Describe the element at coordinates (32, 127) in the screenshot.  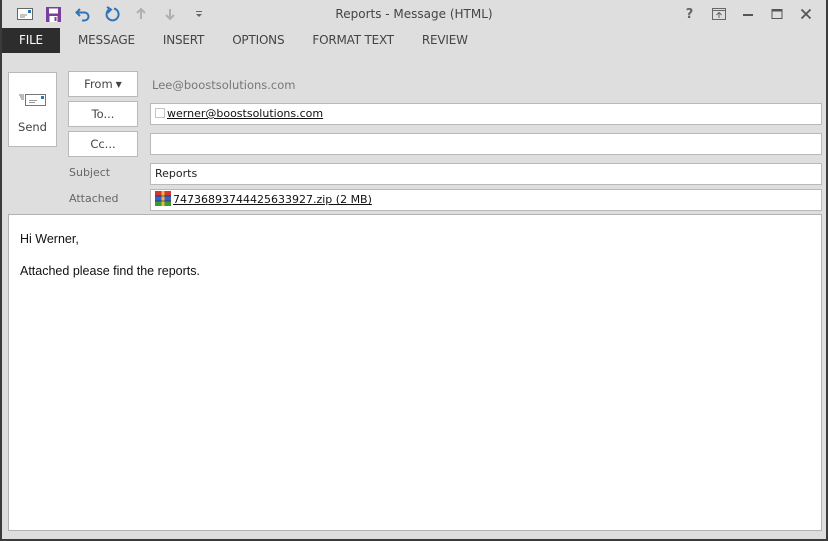
I see `send-label: Send` at that location.